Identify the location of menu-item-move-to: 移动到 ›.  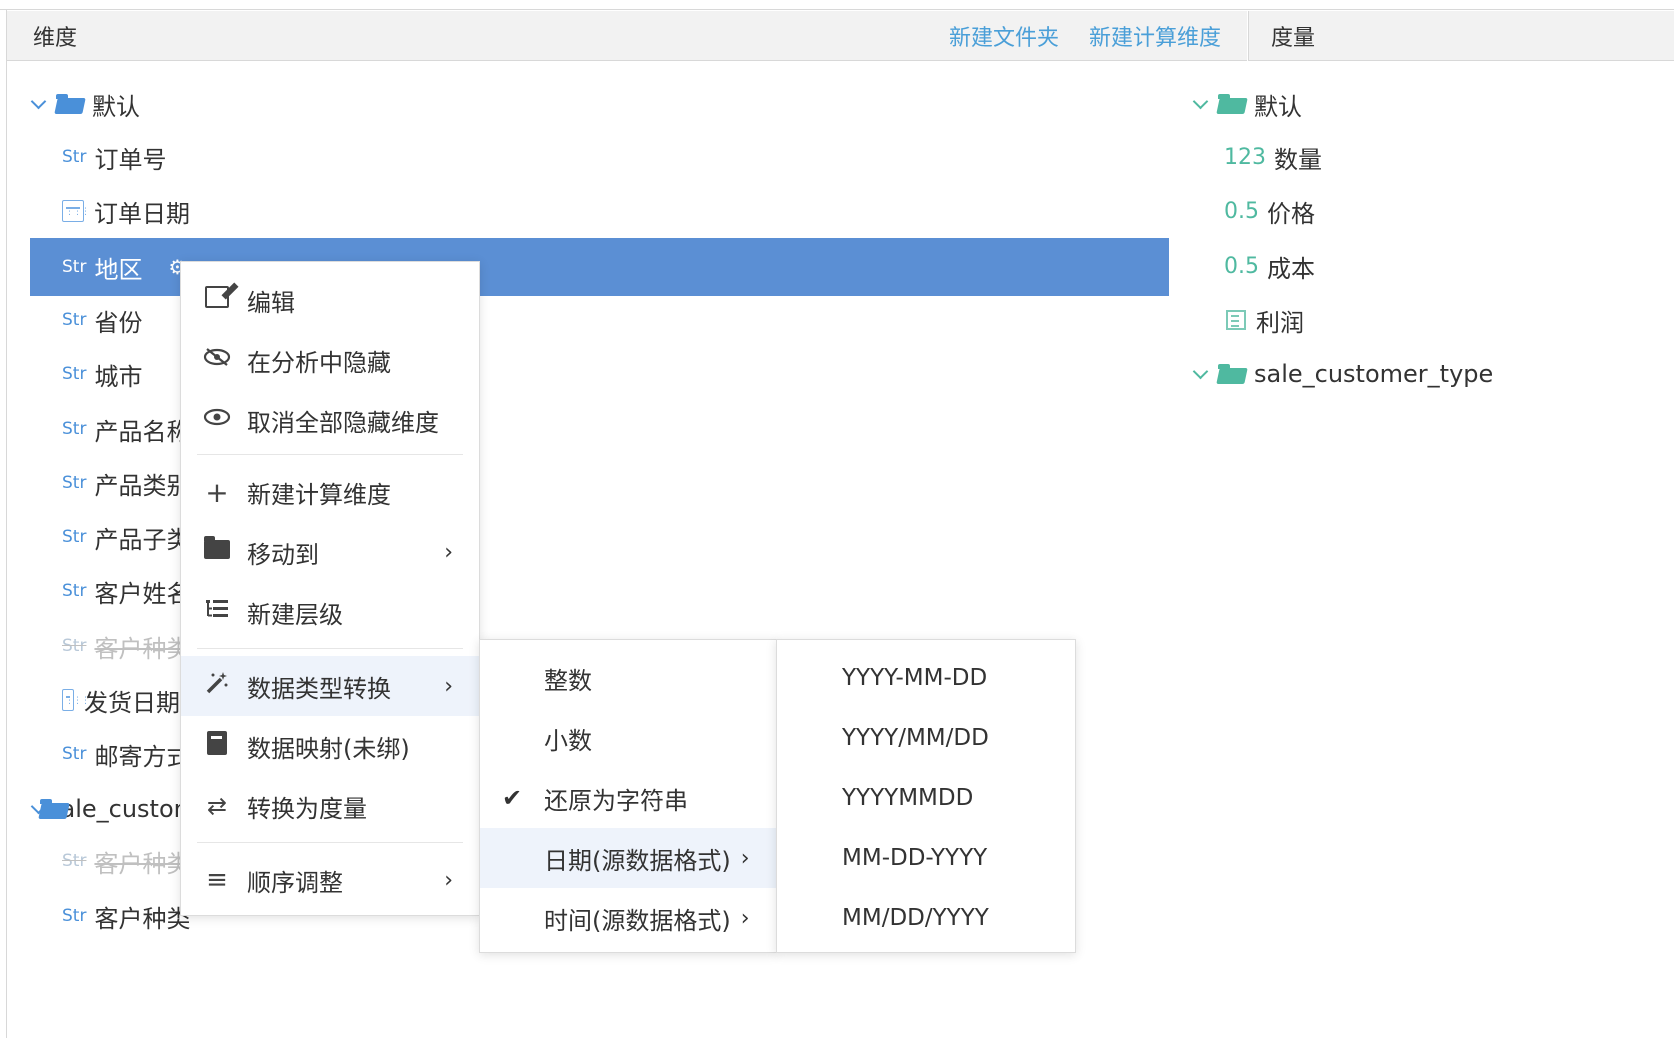
(330, 552).